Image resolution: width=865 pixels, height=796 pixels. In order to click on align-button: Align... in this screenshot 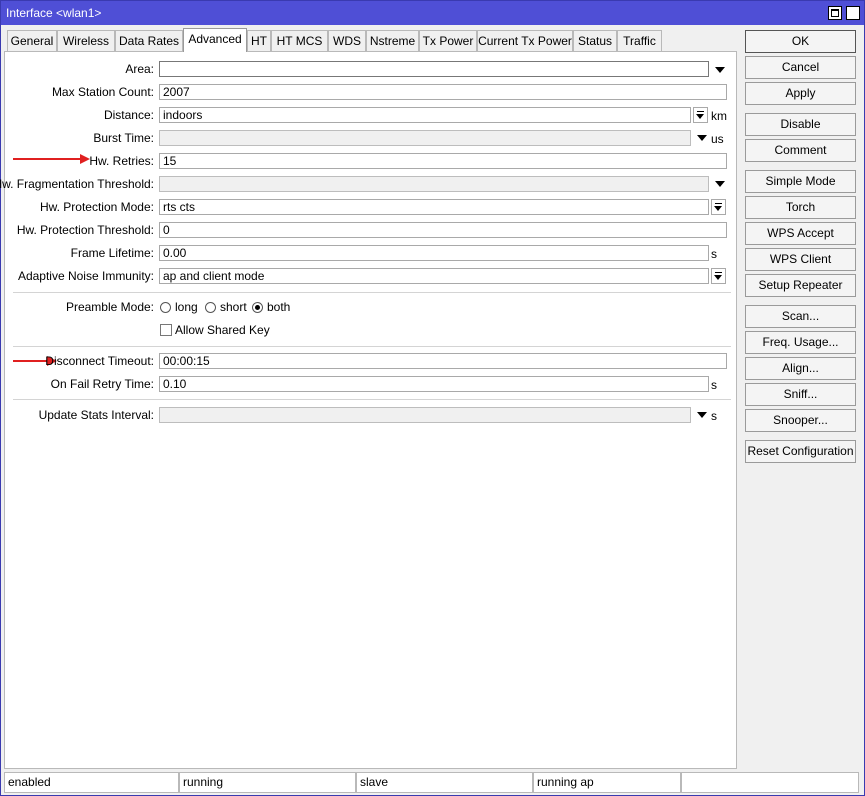, I will do `click(800, 368)`.